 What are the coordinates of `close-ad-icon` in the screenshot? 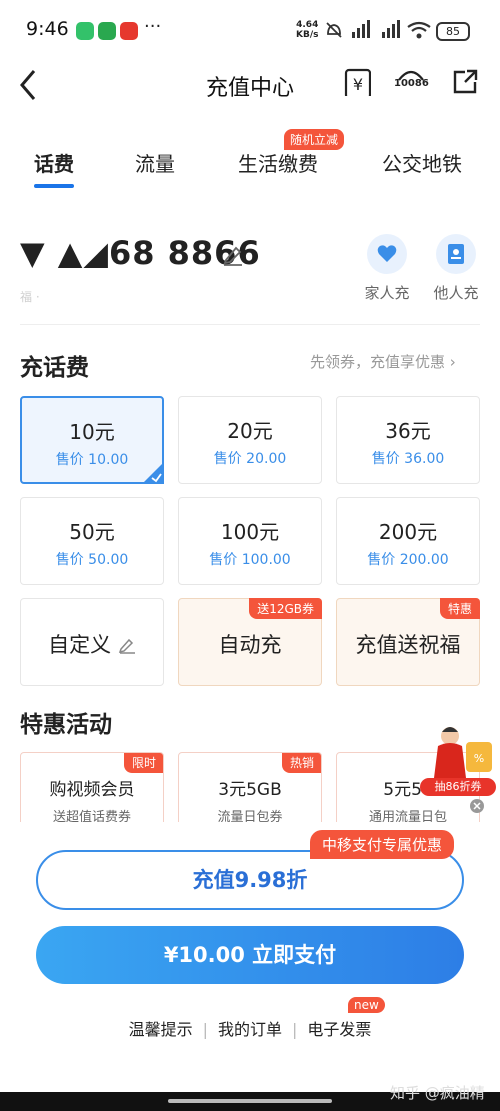 It's located at (477, 806).